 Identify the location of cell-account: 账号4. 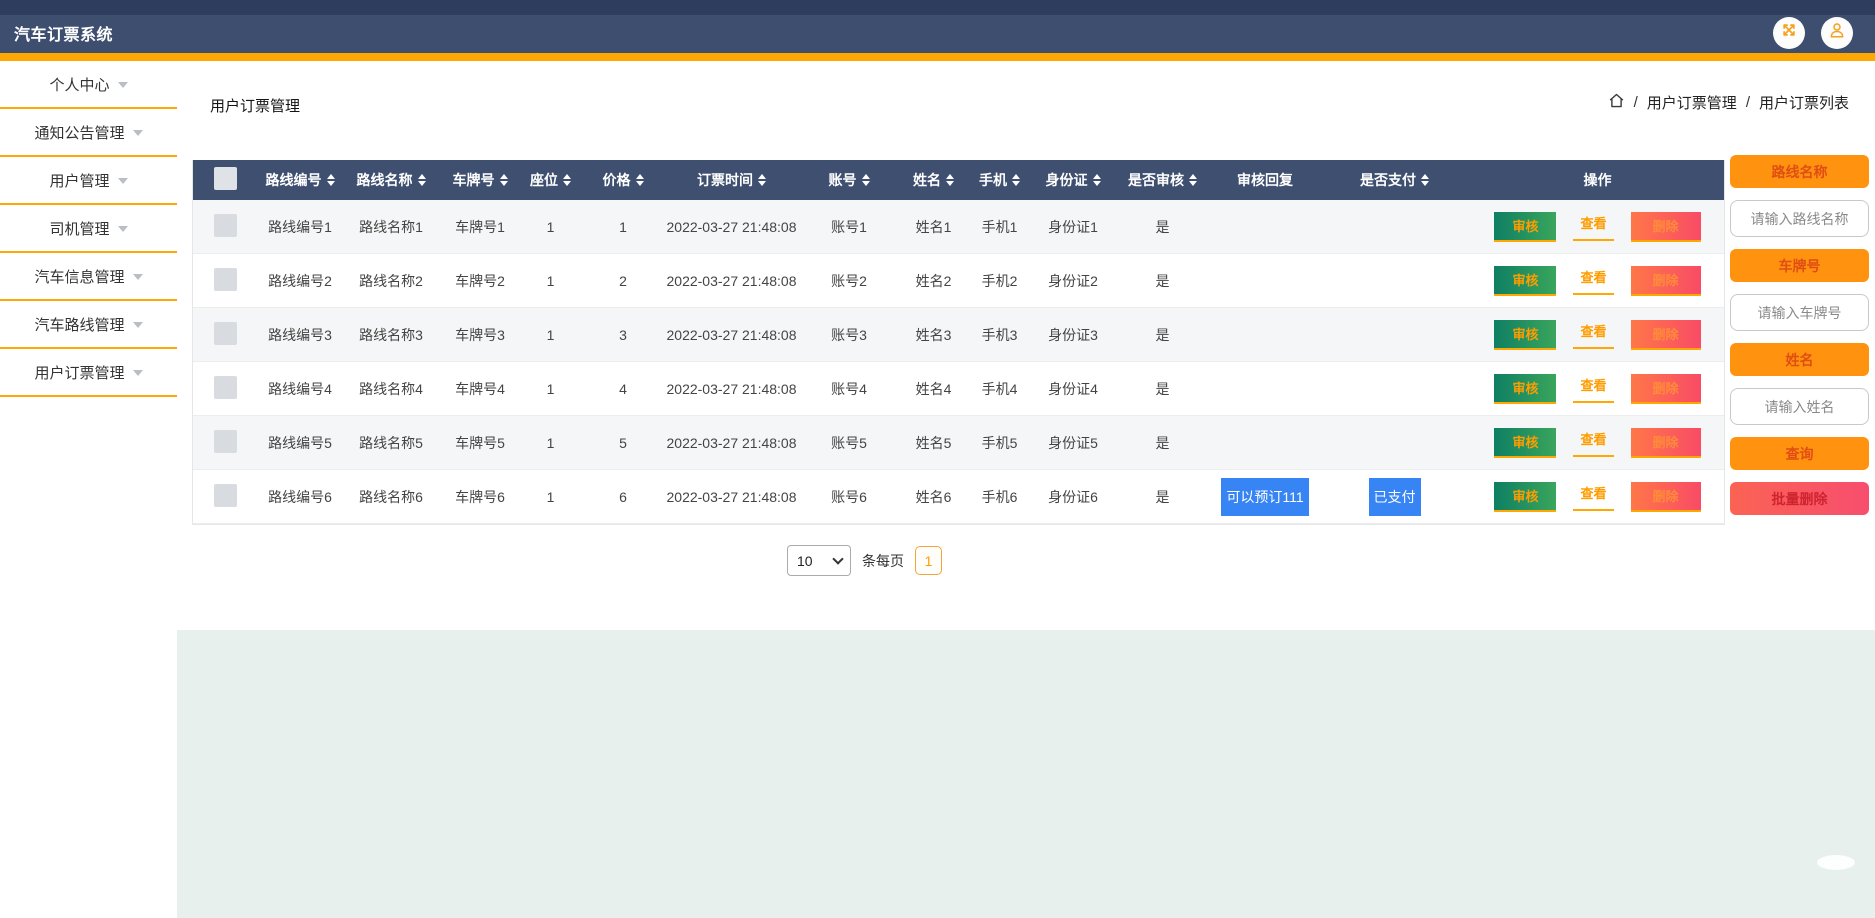
(849, 389).